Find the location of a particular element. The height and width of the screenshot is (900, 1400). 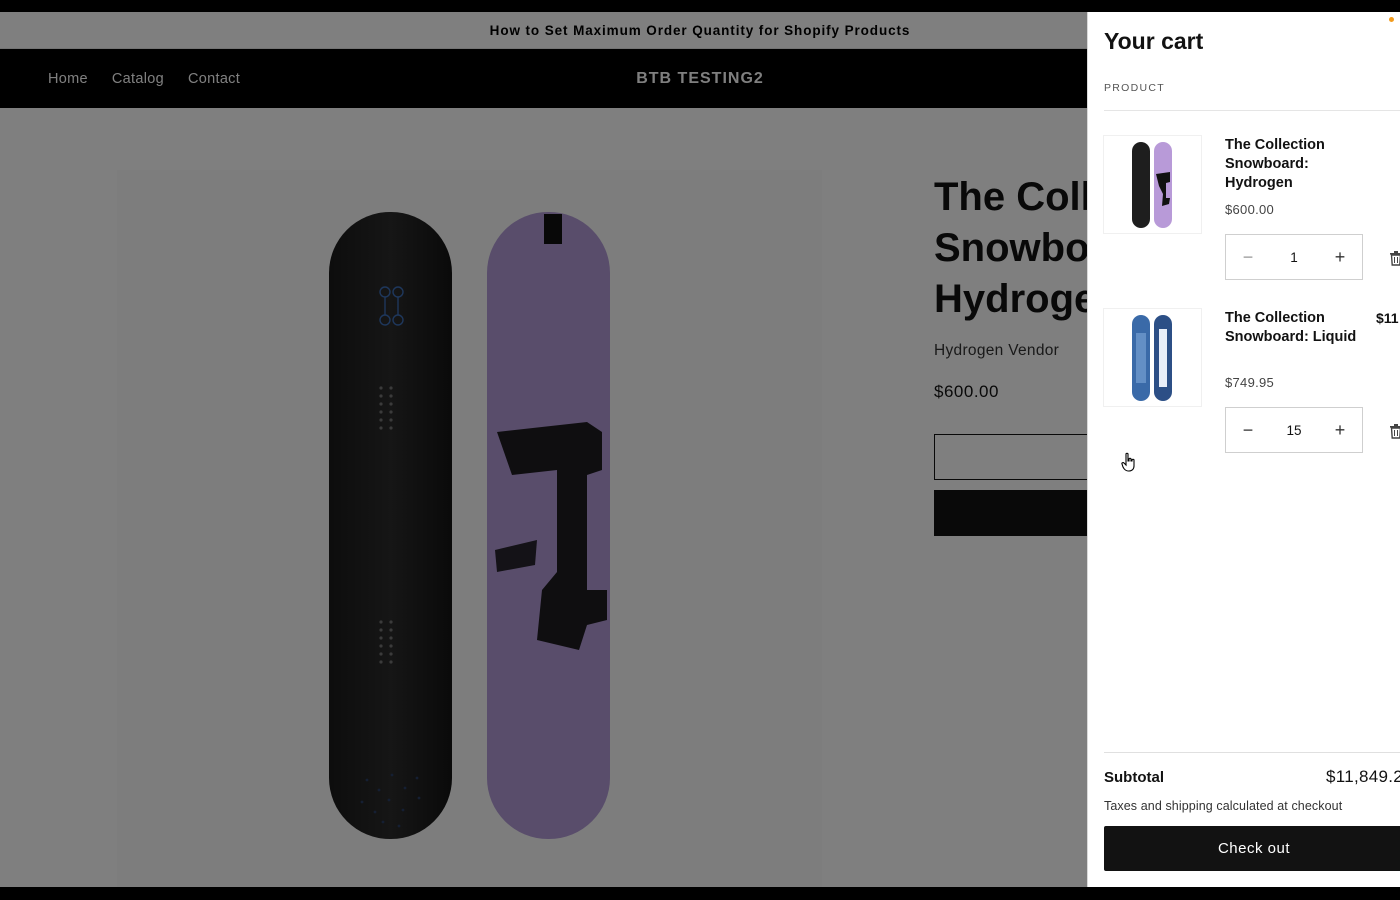

quantity-input: 15 is located at coordinates (1294, 430).